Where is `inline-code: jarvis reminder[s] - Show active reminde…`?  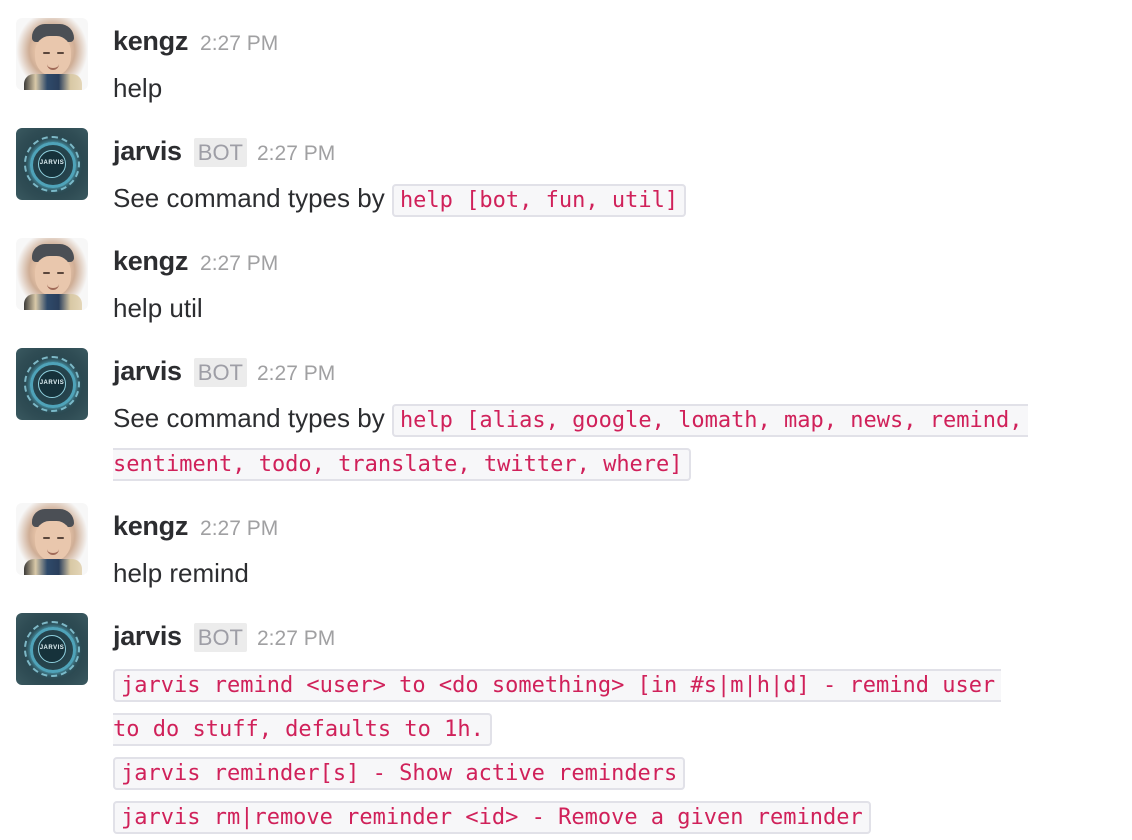
inline-code: jarvis reminder[s] - Show active reminde… is located at coordinates (399, 773).